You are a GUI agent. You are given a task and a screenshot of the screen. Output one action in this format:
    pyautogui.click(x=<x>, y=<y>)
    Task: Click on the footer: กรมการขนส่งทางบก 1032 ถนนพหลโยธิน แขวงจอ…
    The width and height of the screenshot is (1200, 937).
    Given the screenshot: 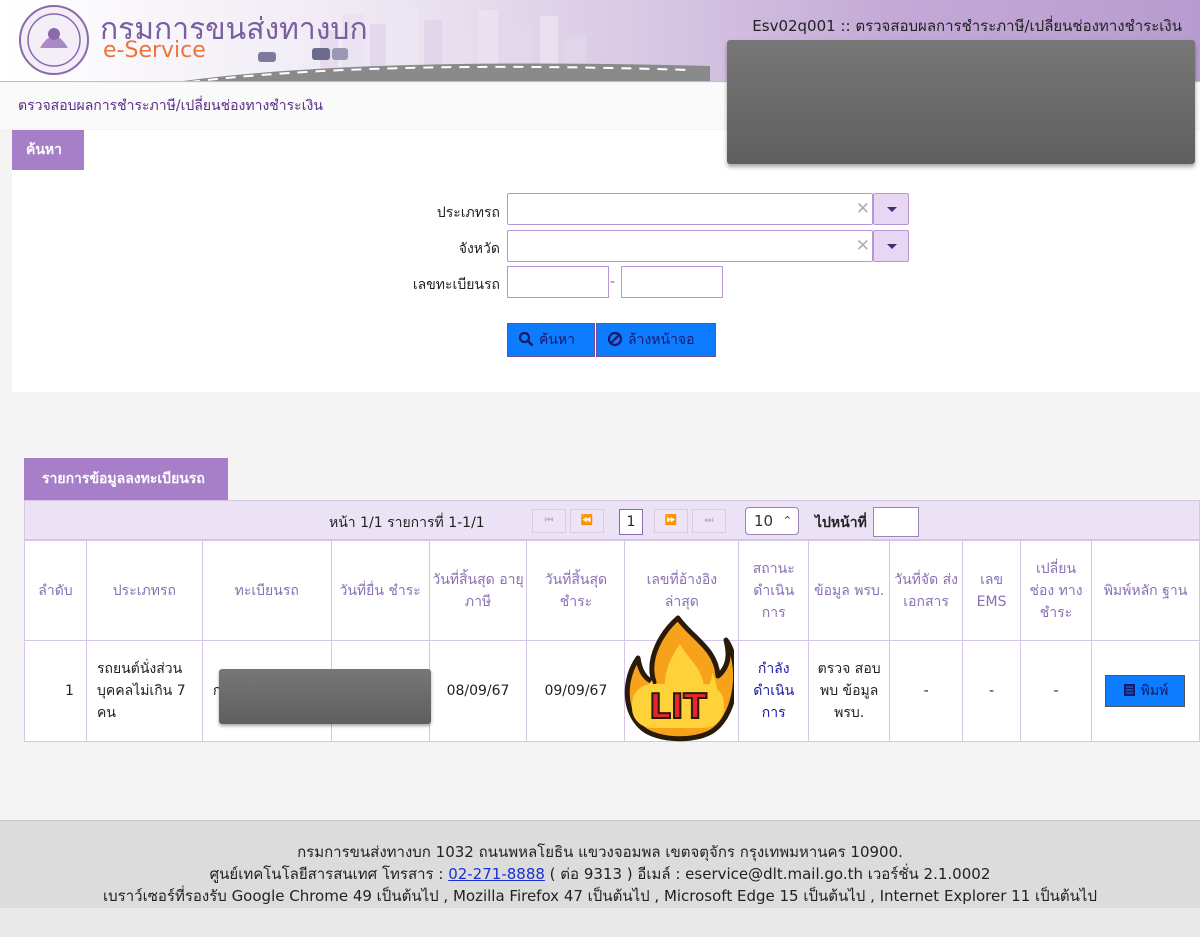 What is the action you would take?
    pyautogui.click(x=600, y=864)
    